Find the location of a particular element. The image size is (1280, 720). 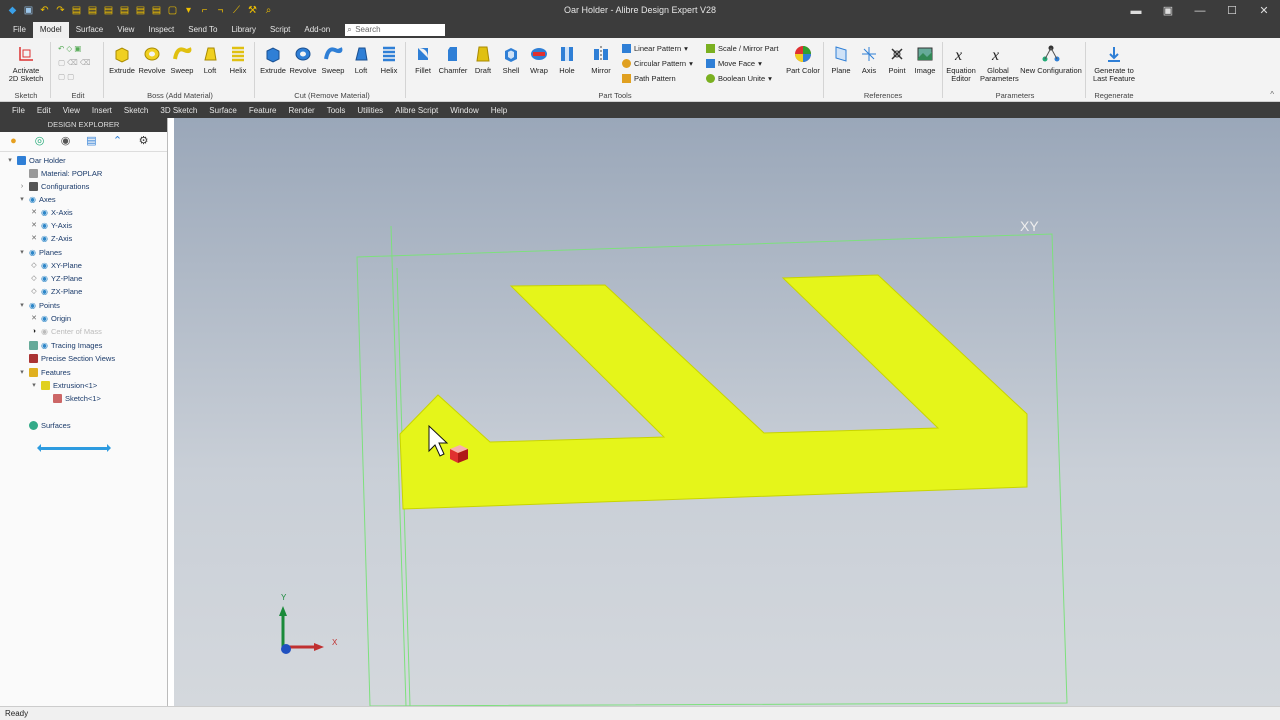

cut-helix-button: Helix is located at coordinates (389, 58).